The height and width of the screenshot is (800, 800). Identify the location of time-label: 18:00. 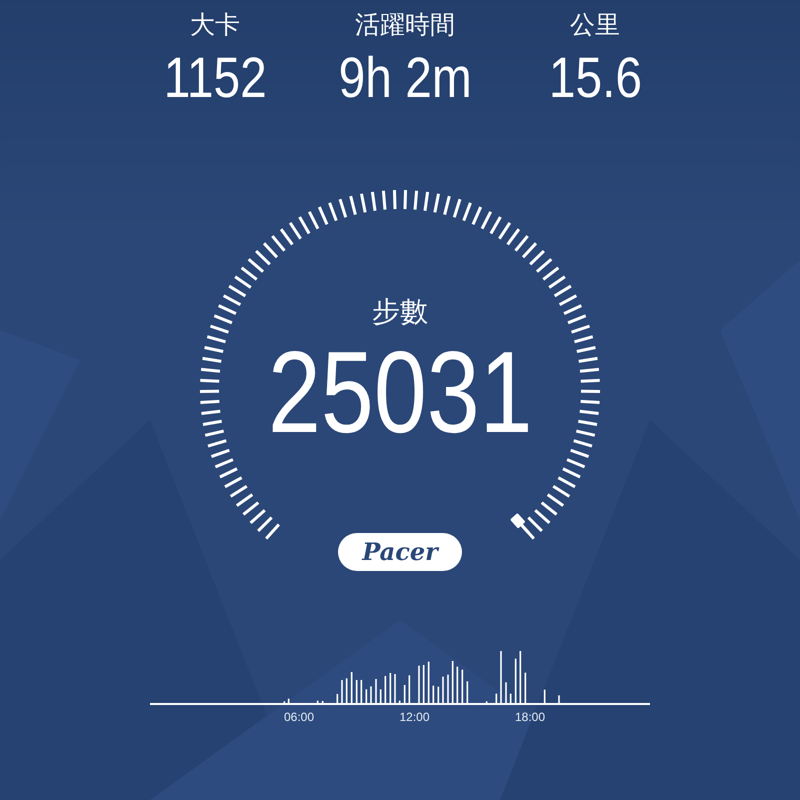
(530, 717).